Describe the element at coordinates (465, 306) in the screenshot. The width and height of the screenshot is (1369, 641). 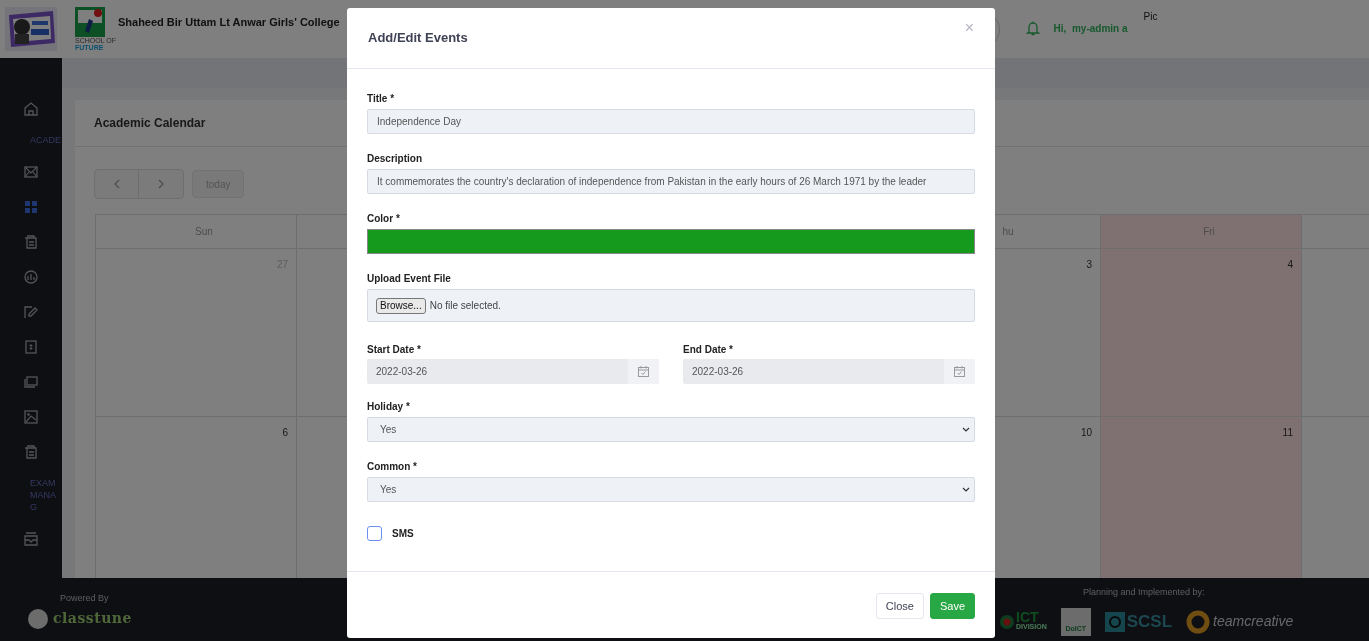
I see `file-status: No file selected.` at that location.